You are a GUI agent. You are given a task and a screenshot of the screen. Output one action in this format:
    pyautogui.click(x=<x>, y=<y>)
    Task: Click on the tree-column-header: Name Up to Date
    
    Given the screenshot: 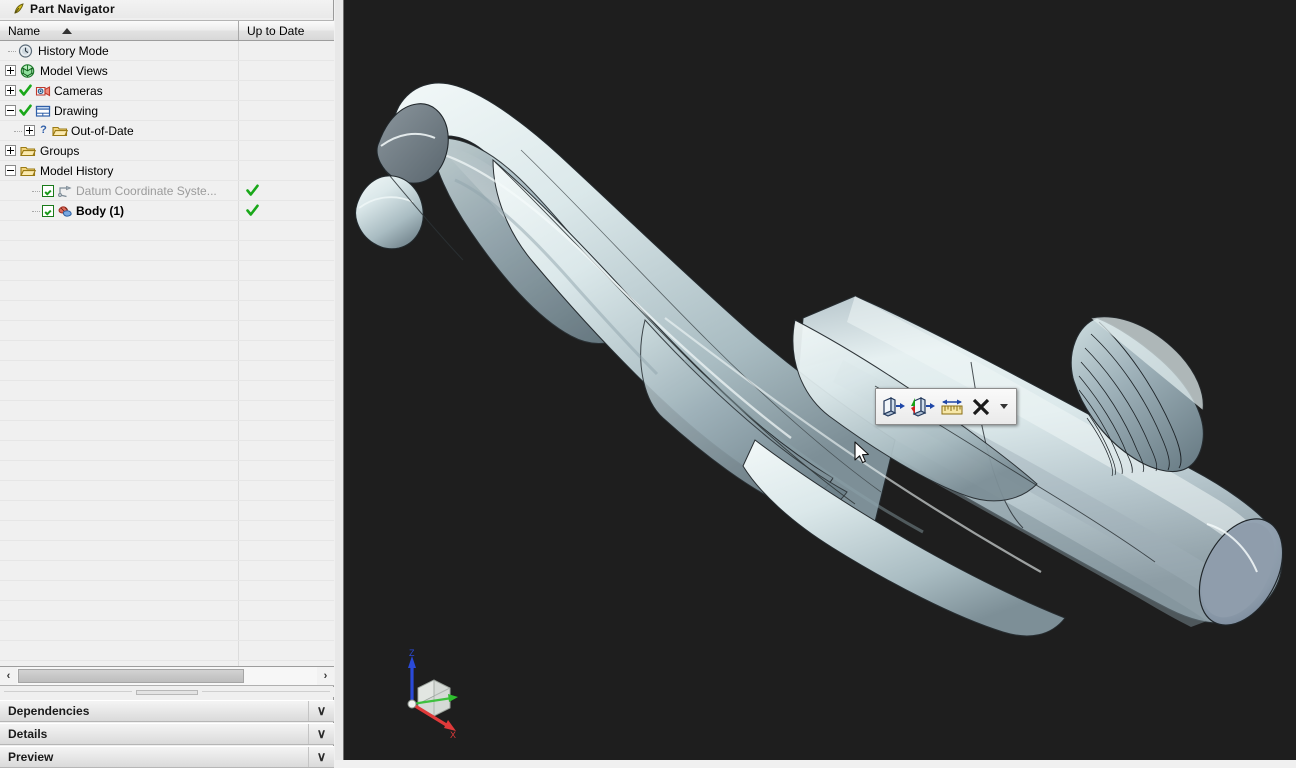 What is the action you would take?
    pyautogui.click(x=167, y=30)
    